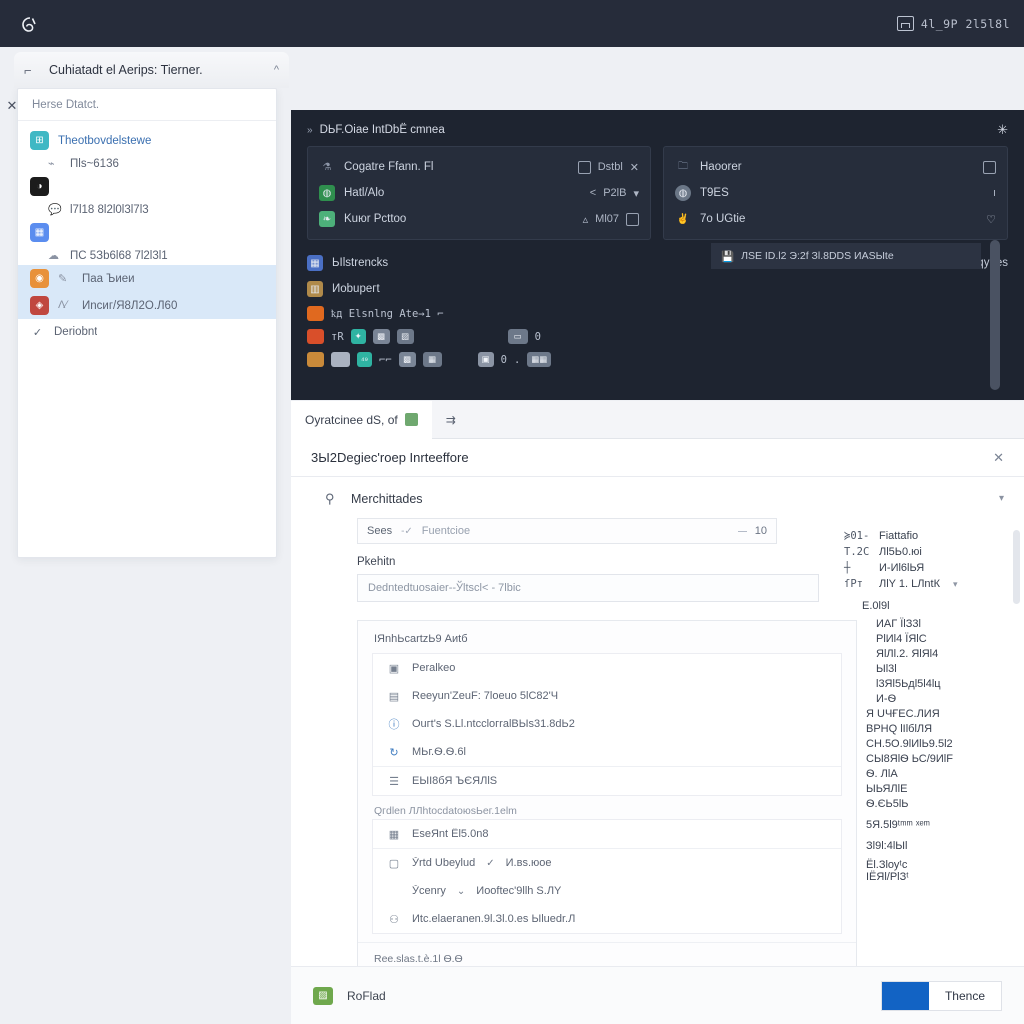 The width and height of the screenshot is (1024, 1024). I want to click on back-icon: <, so click(593, 193).